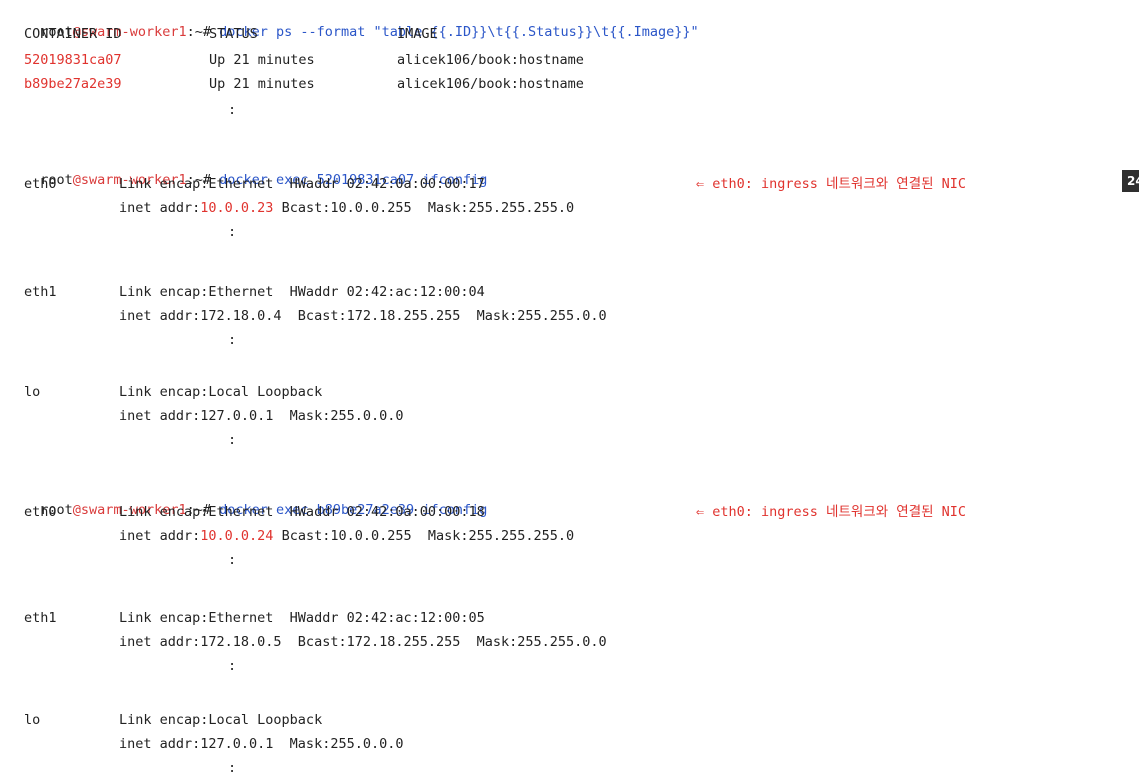 This screenshot has height=784, width=1139. I want to click on ps-header-image: IMAGE, so click(417, 34).